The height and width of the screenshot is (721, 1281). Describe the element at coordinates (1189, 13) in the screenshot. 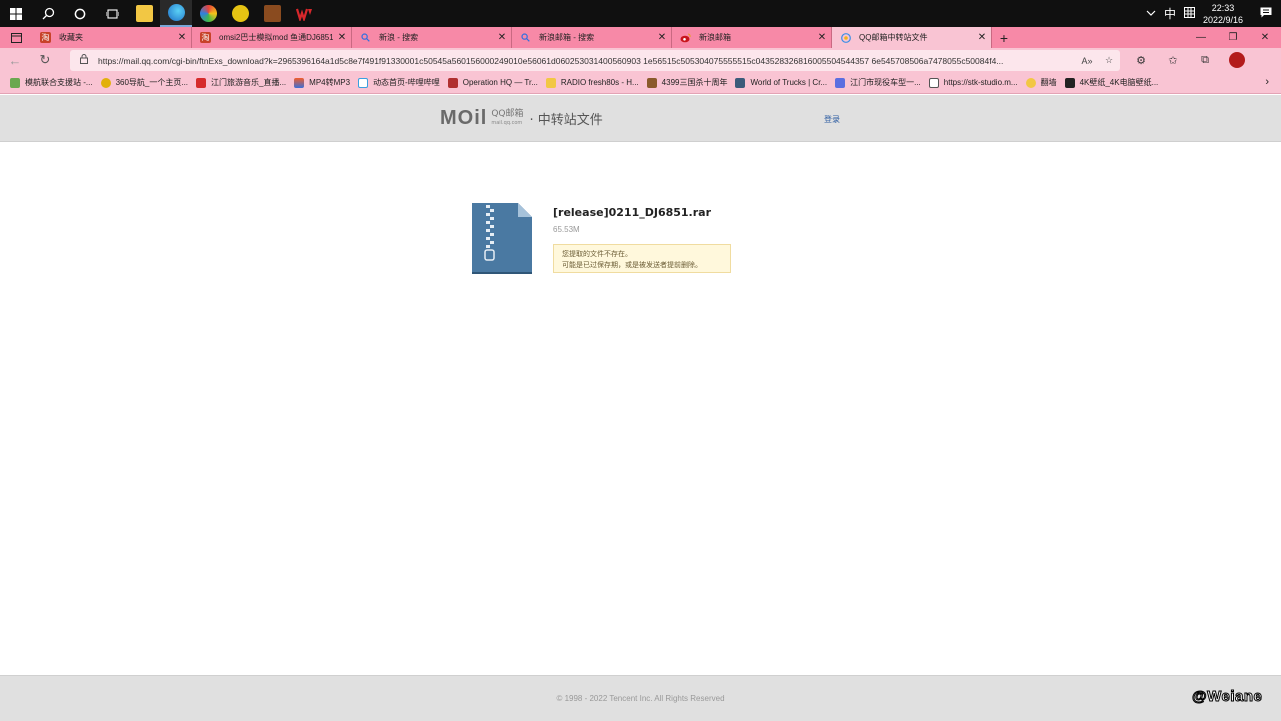

I see `keyboard-icon` at that location.